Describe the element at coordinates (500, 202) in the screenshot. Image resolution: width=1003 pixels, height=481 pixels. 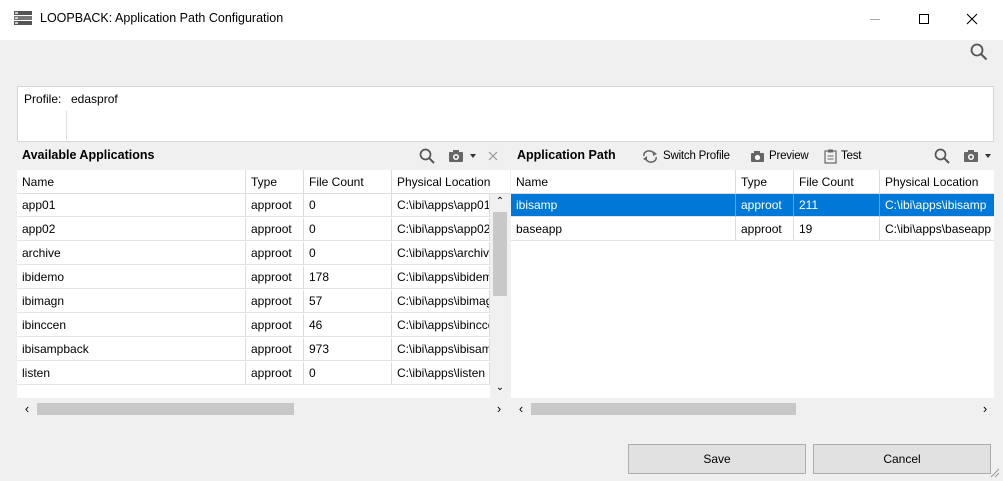
I see `scroll-up-icon: ⌃` at that location.